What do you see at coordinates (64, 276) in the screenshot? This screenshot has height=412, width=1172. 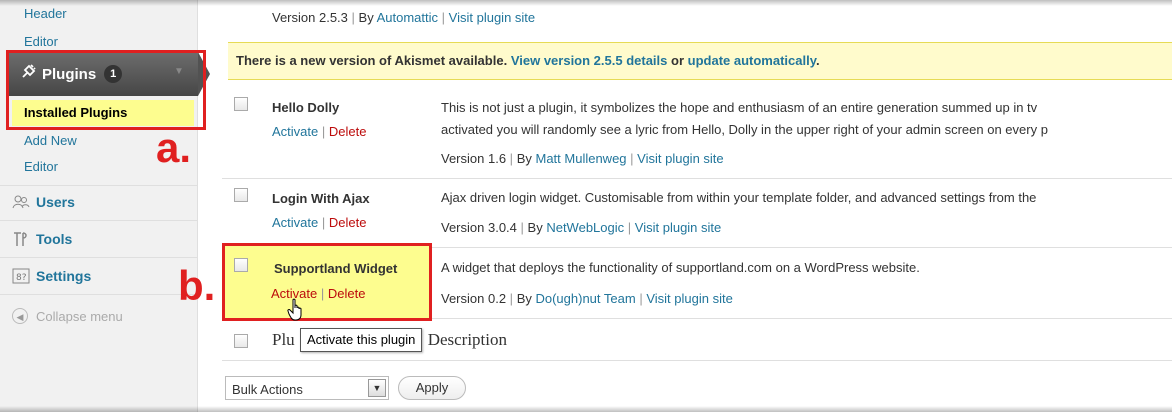 I see `sidebar-settings-label: Settings` at bounding box center [64, 276].